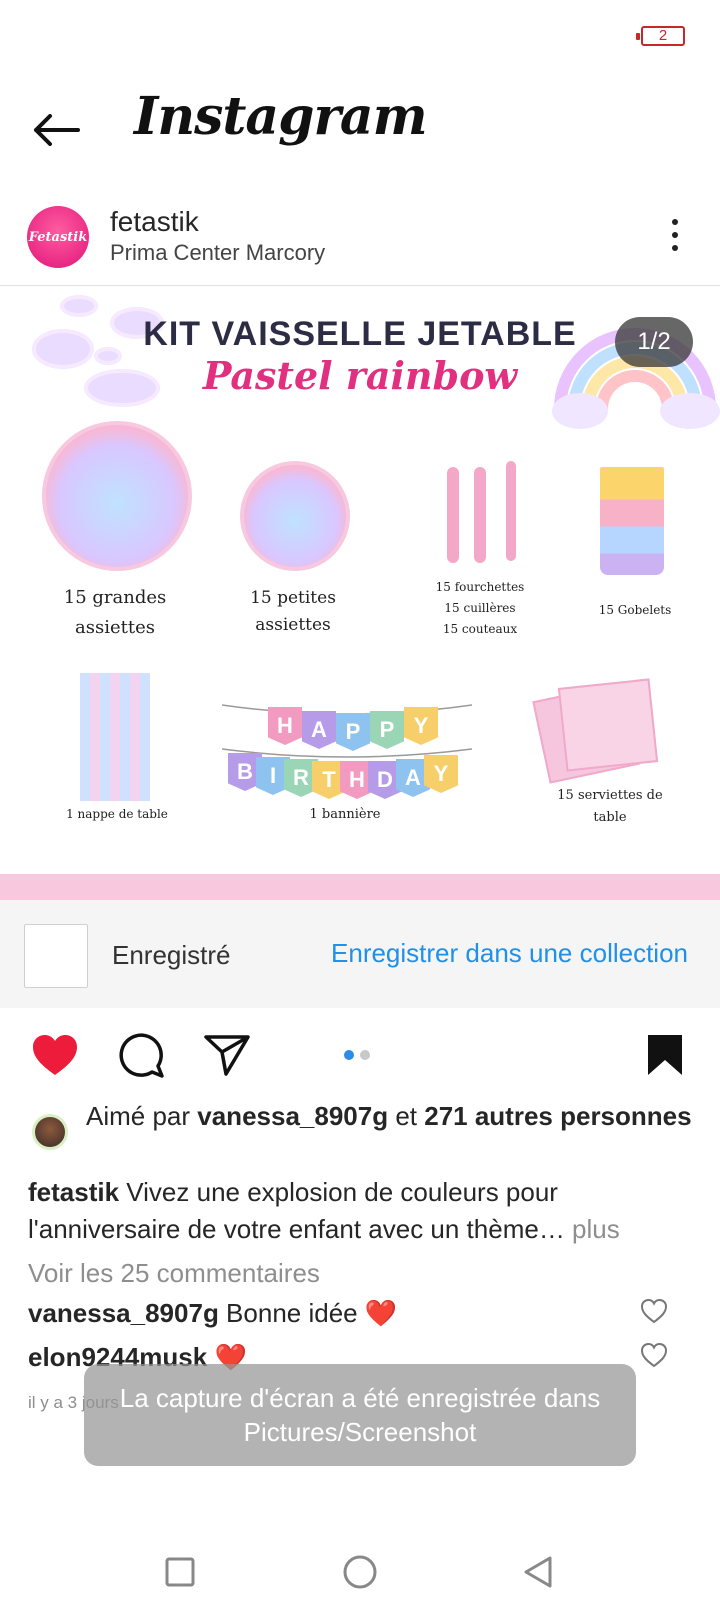 This screenshot has height=1612, width=720. Describe the element at coordinates (360, 36) in the screenshot. I see `status-bar: 2` at that location.